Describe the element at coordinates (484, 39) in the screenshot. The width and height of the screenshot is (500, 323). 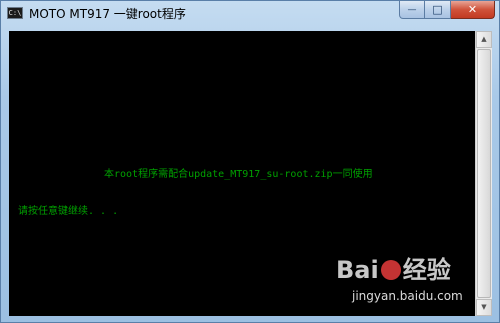
I see `scroll-up-button: ▲` at that location.